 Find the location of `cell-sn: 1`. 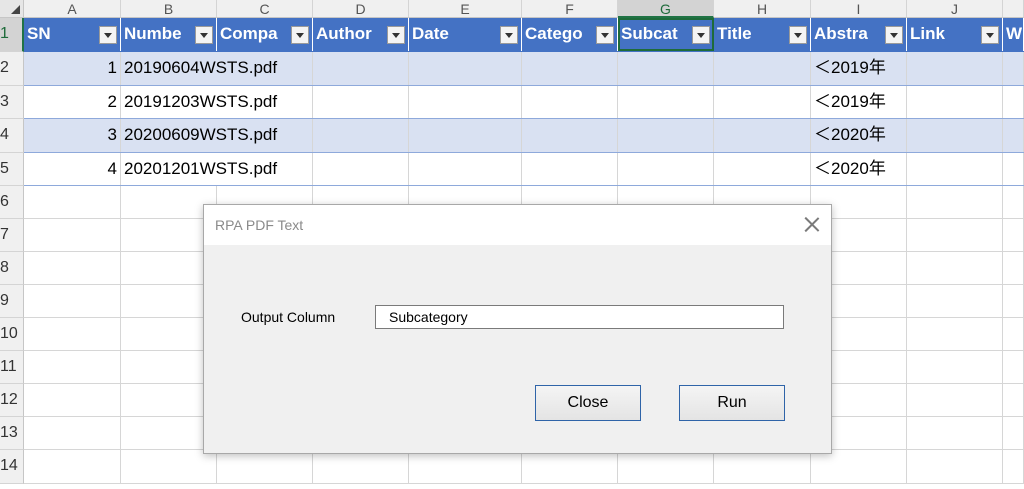

cell-sn: 1 is located at coordinates (72, 68).